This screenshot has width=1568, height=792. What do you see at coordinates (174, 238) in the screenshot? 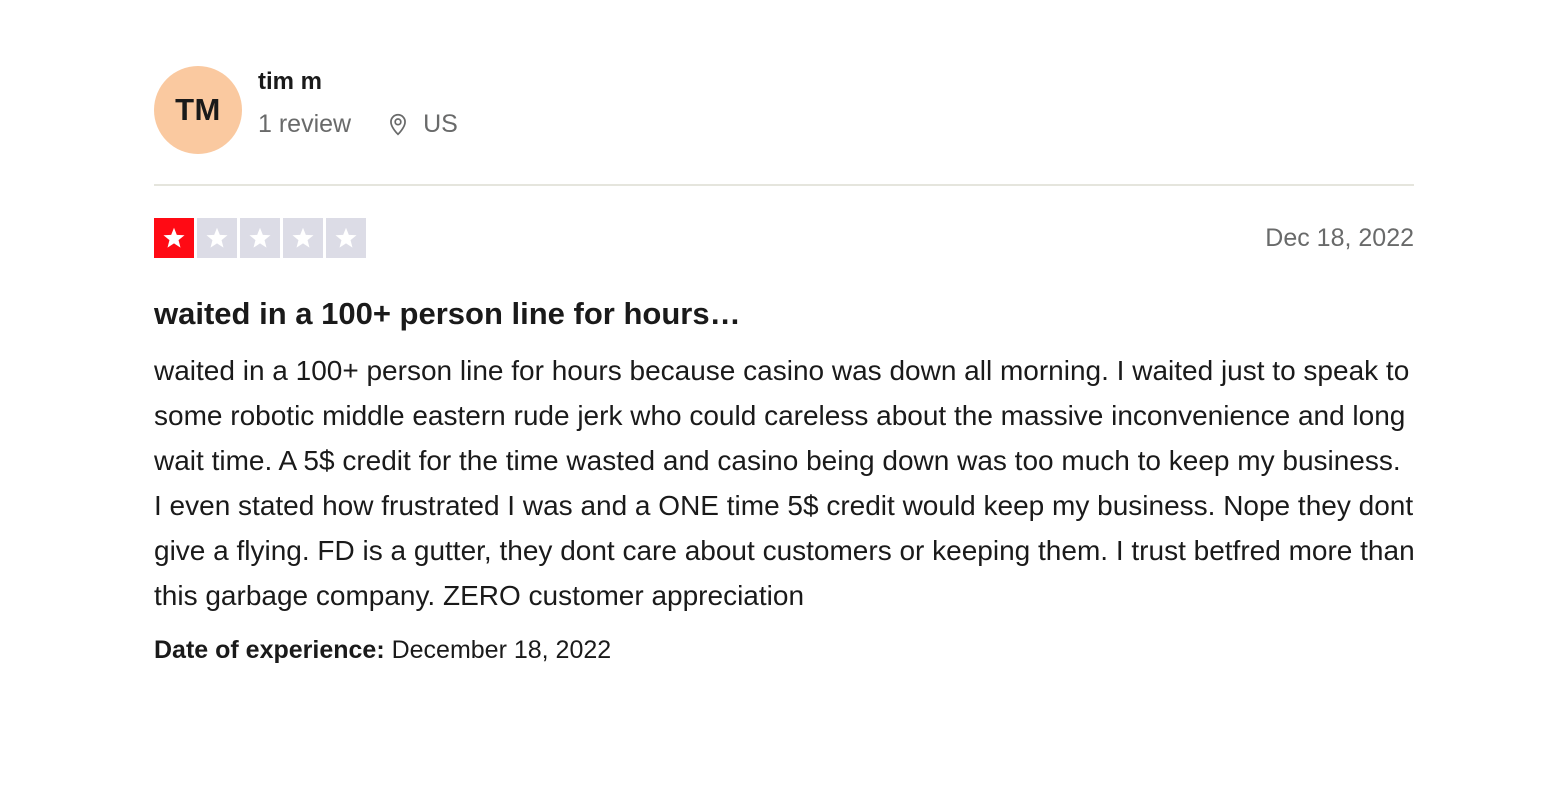
I see `star-filled-icon` at bounding box center [174, 238].